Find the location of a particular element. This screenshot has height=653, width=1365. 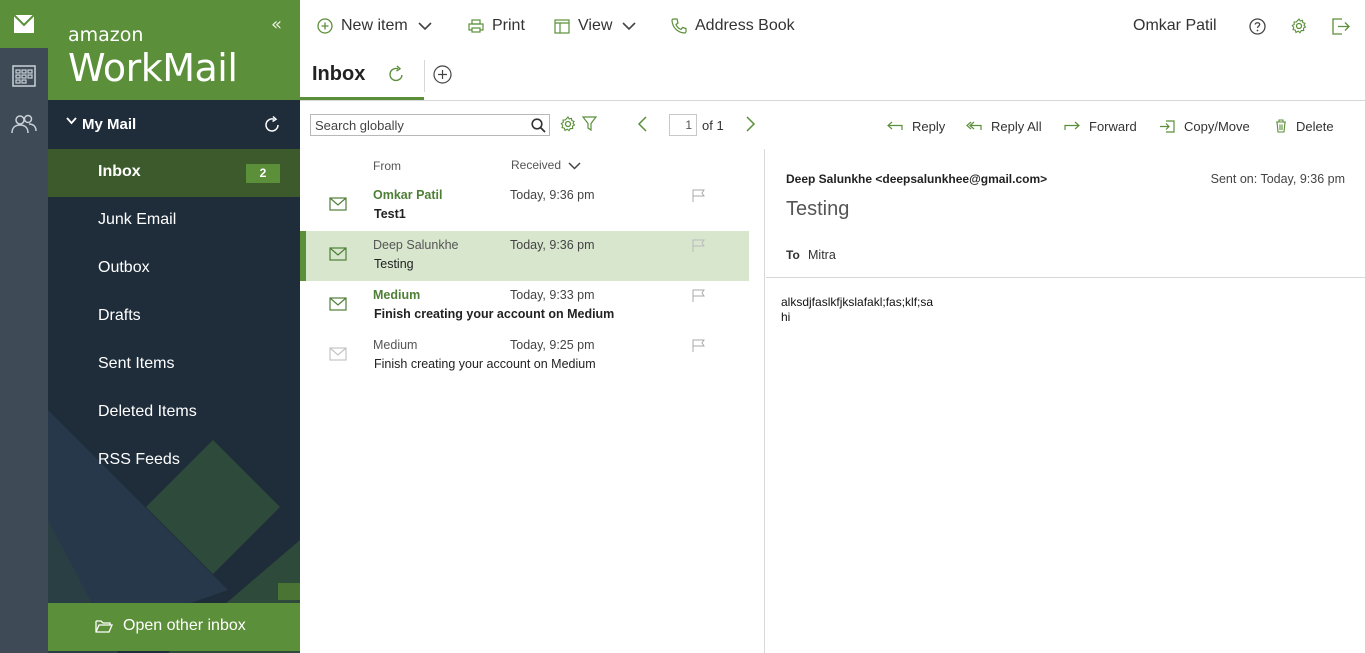

folder-label: RSS Feeds is located at coordinates (139, 459).